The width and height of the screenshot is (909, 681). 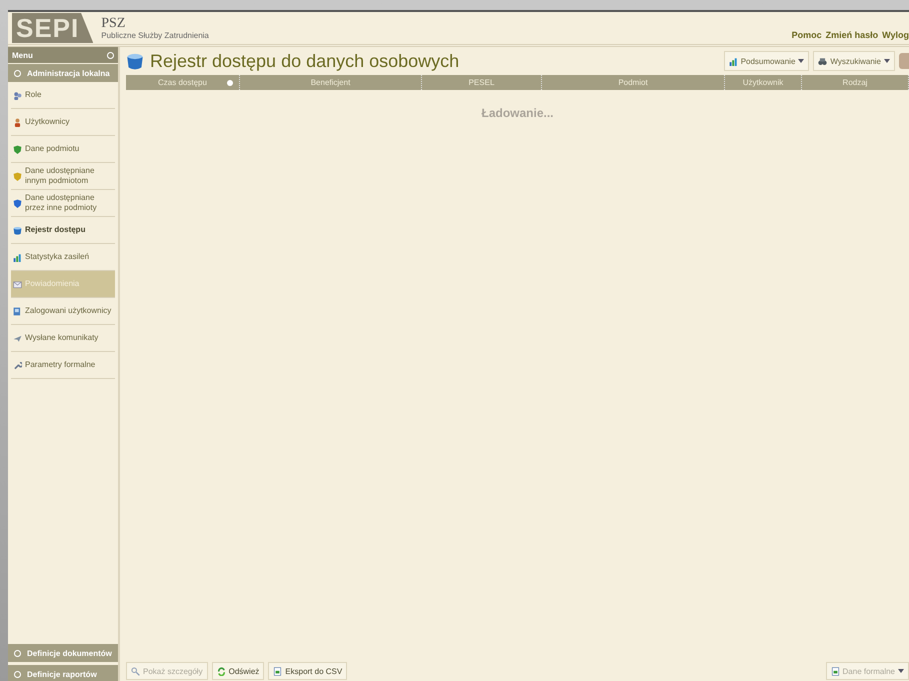 What do you see at coordinates (854, 61) in the screenshot?
I see `dropdown-button: Wyszukiwanie` at bounding box center [854, 61].